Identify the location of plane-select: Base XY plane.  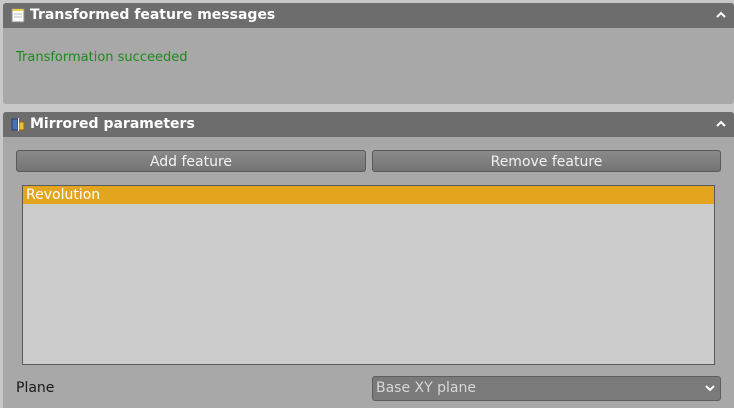
(546, 388).